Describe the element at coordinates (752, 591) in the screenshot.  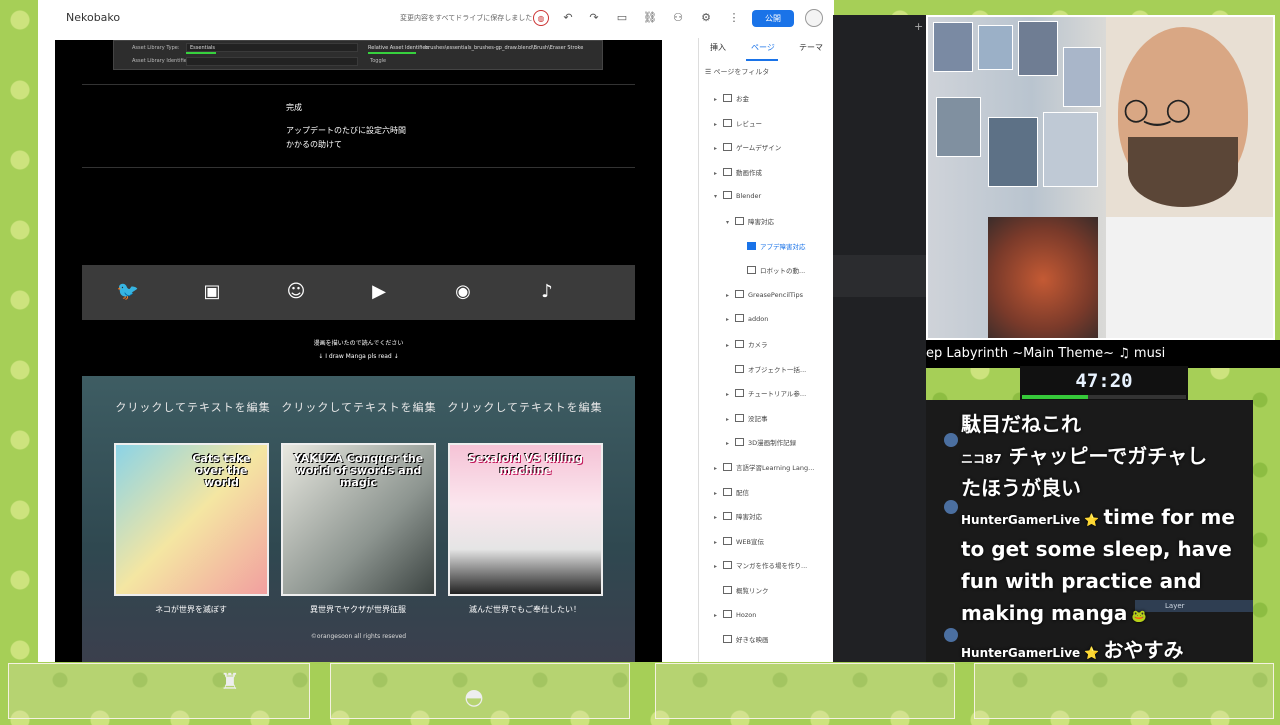
I see `page-tree-label: 概覧リンク` at that location.